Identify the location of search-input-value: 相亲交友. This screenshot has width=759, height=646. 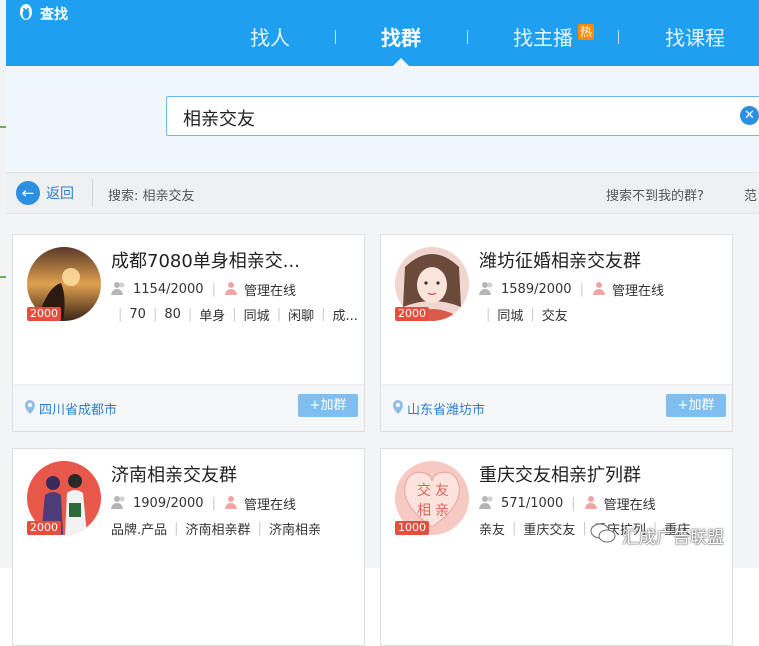
(219, 119).